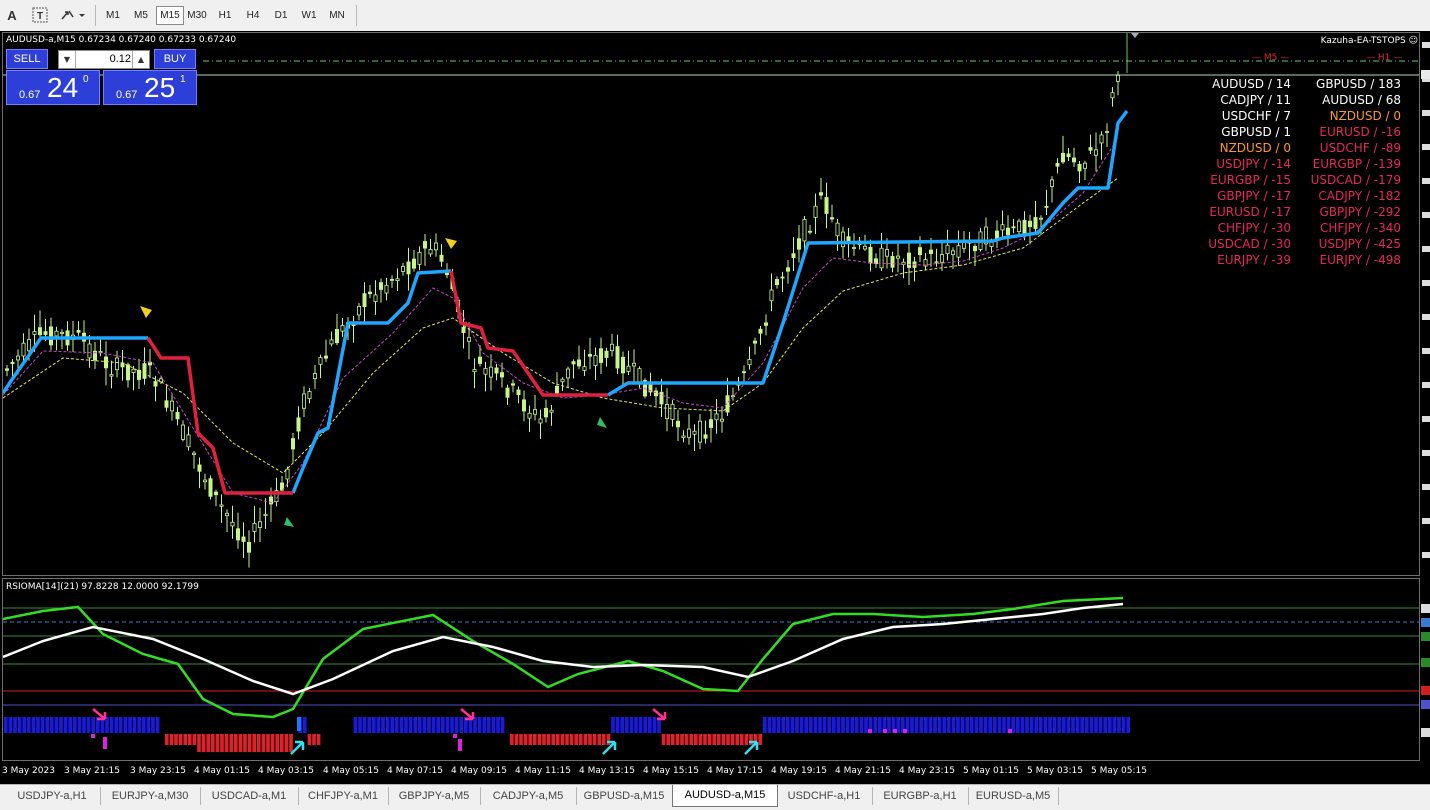 This screenshot has width=1430, height=810. I want to click on strength-entry: USDCAD / -30, so click(1249, 244).